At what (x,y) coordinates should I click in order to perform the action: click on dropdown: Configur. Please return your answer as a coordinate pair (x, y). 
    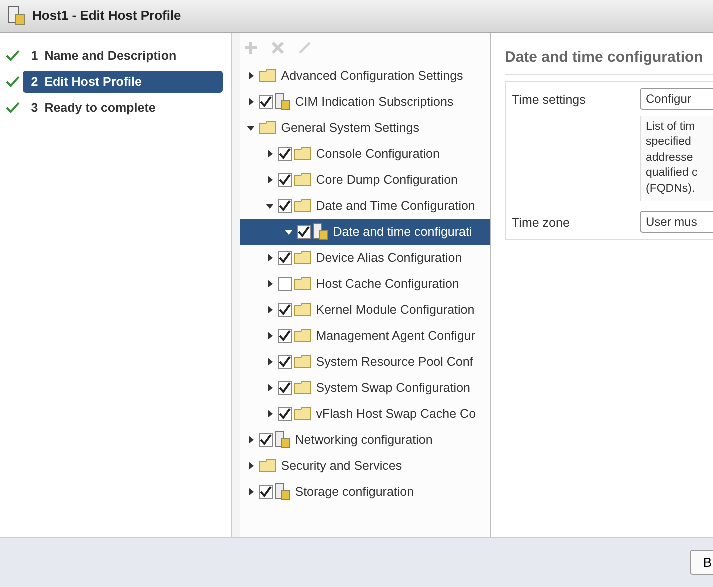
    Looking at the image, I should click on (676, 99).